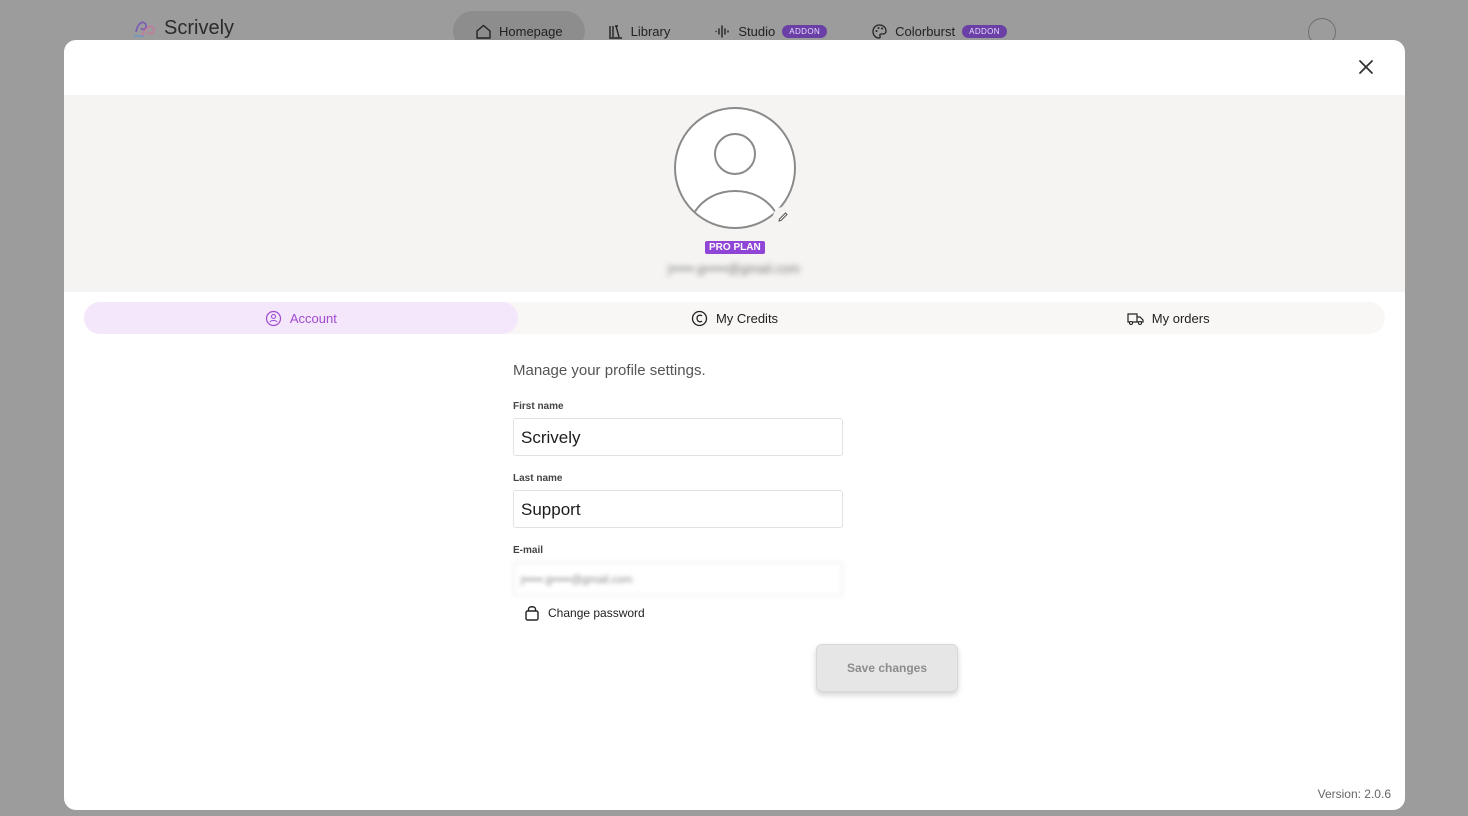 The image size is (1468, 816). I want to click on nav-homepage-label: Homepage, so click(531, 31).